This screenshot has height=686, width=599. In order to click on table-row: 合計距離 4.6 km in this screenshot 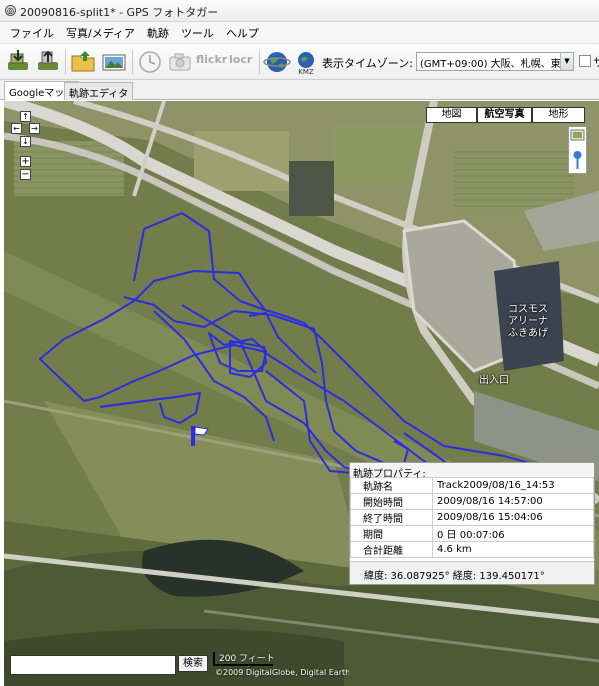, I will do `click(472, 549)`.